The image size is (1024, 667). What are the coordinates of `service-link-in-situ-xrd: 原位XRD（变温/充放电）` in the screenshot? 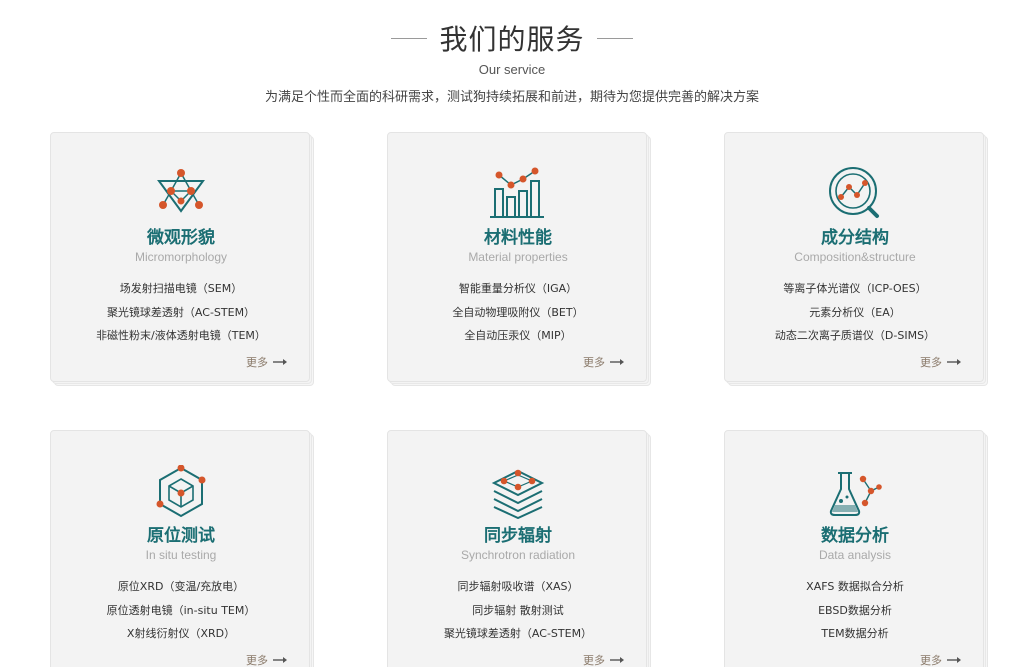 It's located at (181, 592).